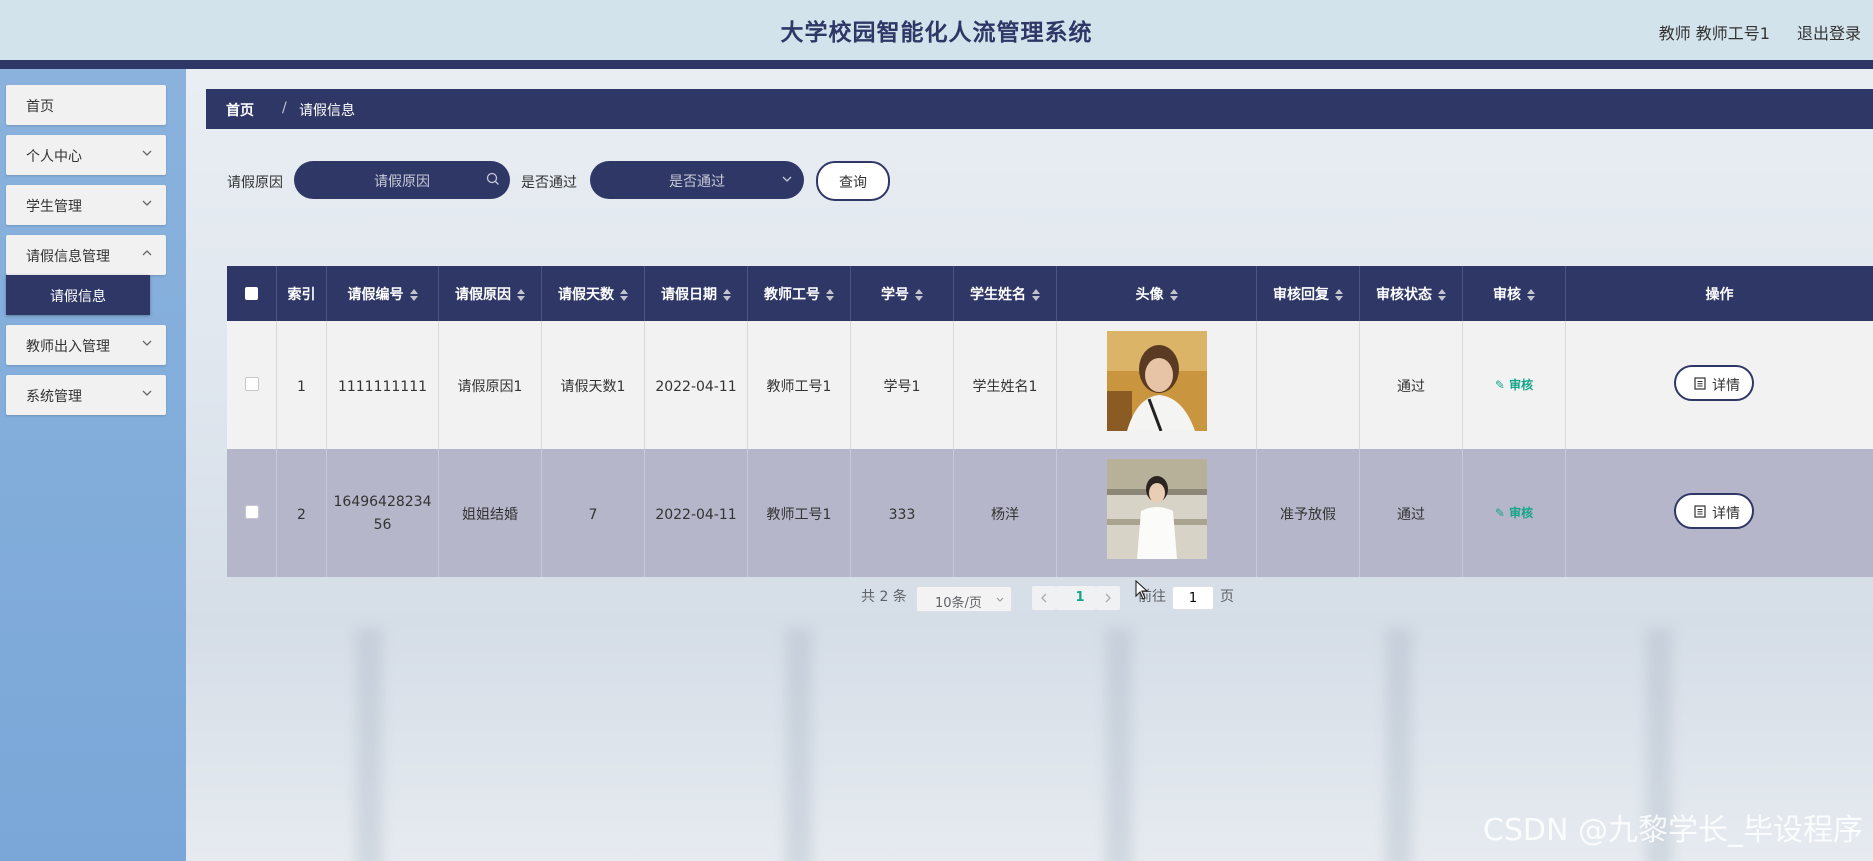  I want to click on select-all-header, so click(252, 293).